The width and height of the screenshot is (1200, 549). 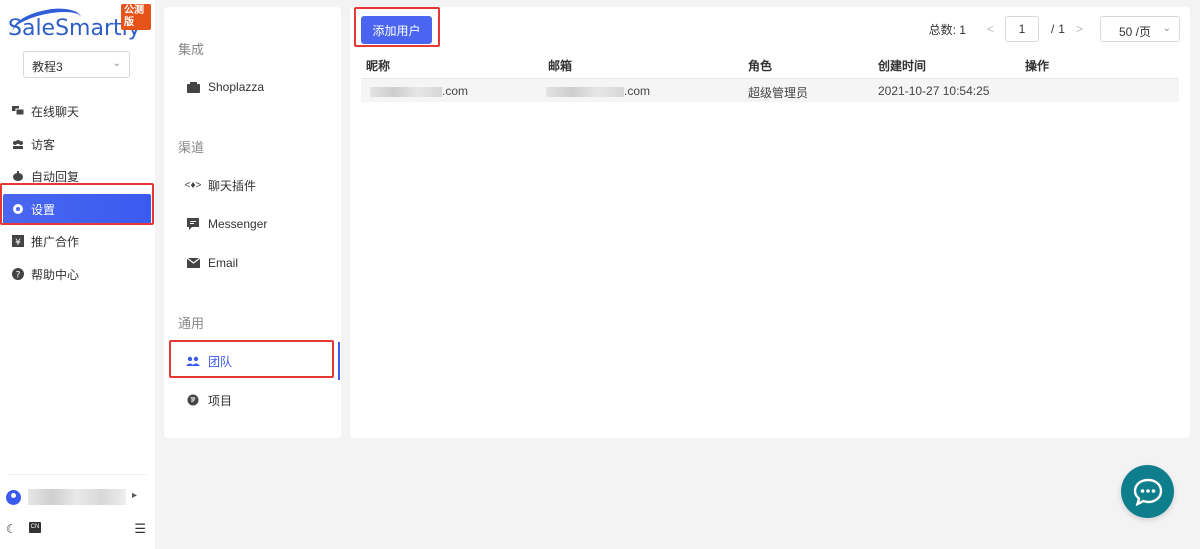 I want to click on pagination: 总数: 1 < 1 / 1 > 50 /页 ⌄, so click(x=1054, y=29).